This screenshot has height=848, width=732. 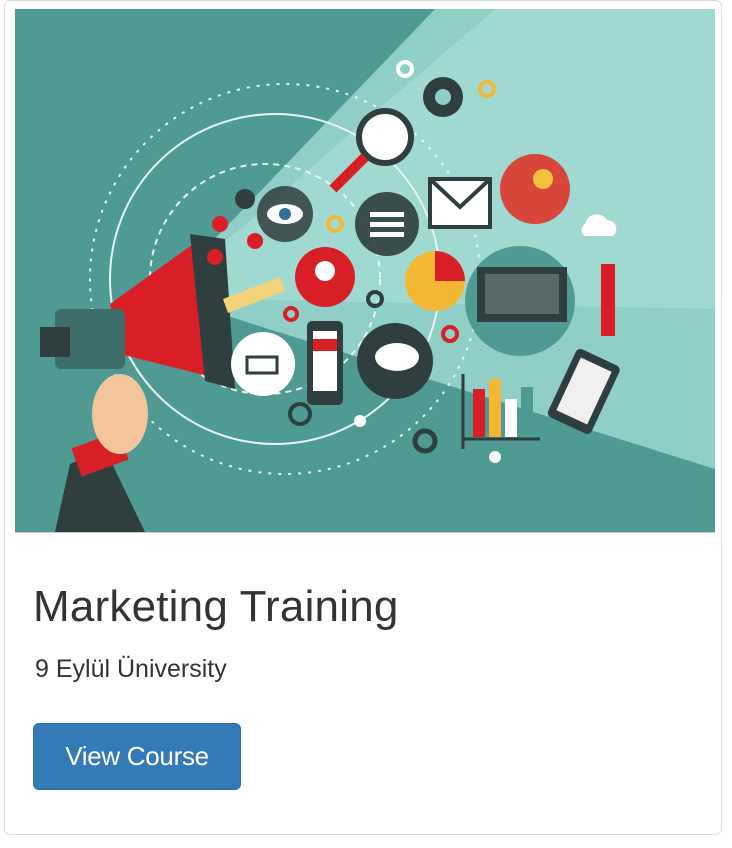 What do you see at coordinates (137, 756) in the screenshot?
I see `view-course-button: View Course` at bounding box center [137, 756].